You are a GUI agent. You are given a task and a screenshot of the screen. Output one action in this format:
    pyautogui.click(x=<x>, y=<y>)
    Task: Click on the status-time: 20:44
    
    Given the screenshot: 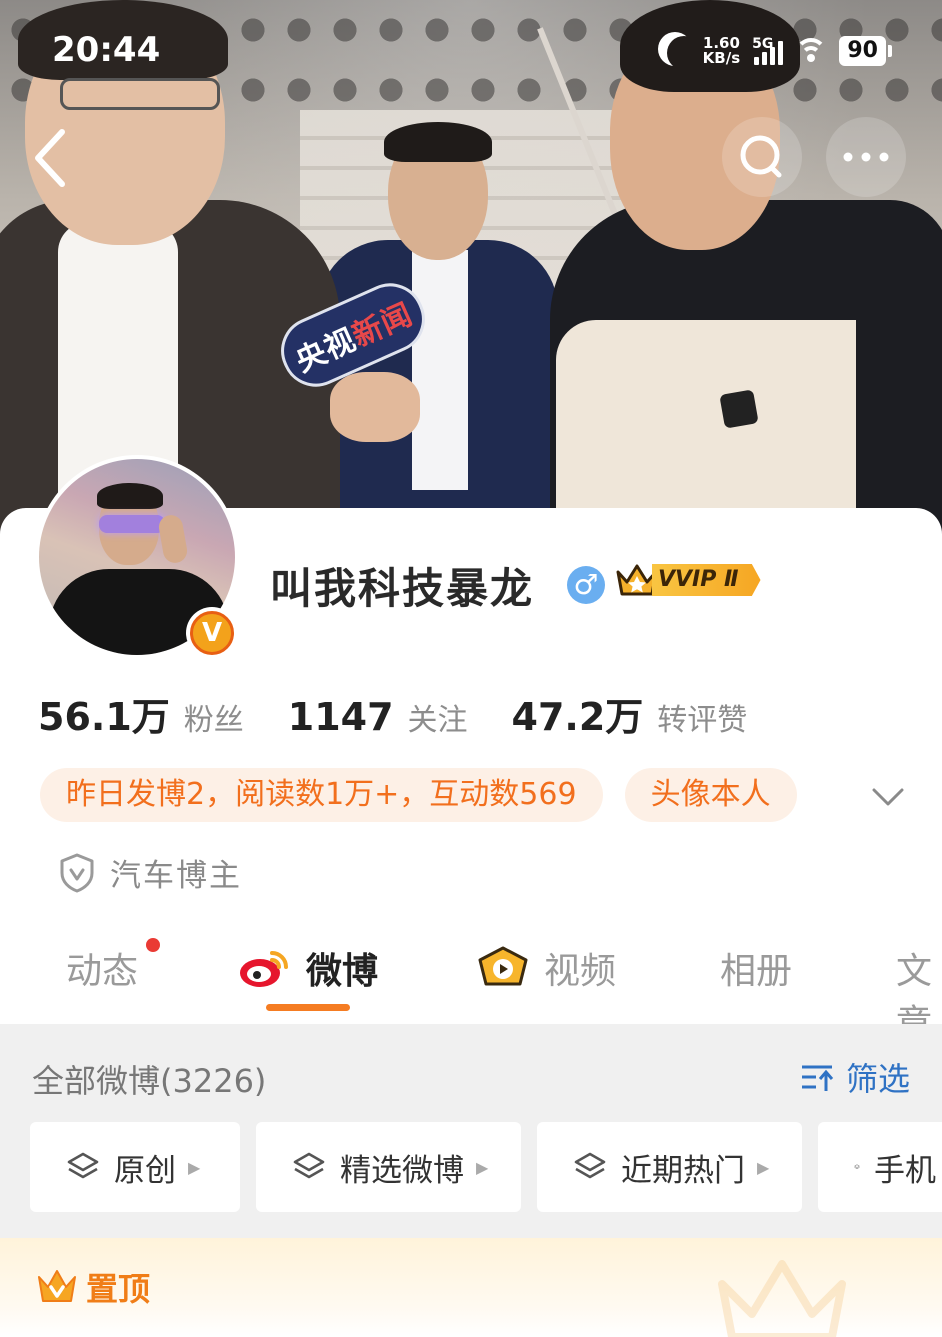 What is the action you would take?
    pyautogui.click(x=106, y=50)
    